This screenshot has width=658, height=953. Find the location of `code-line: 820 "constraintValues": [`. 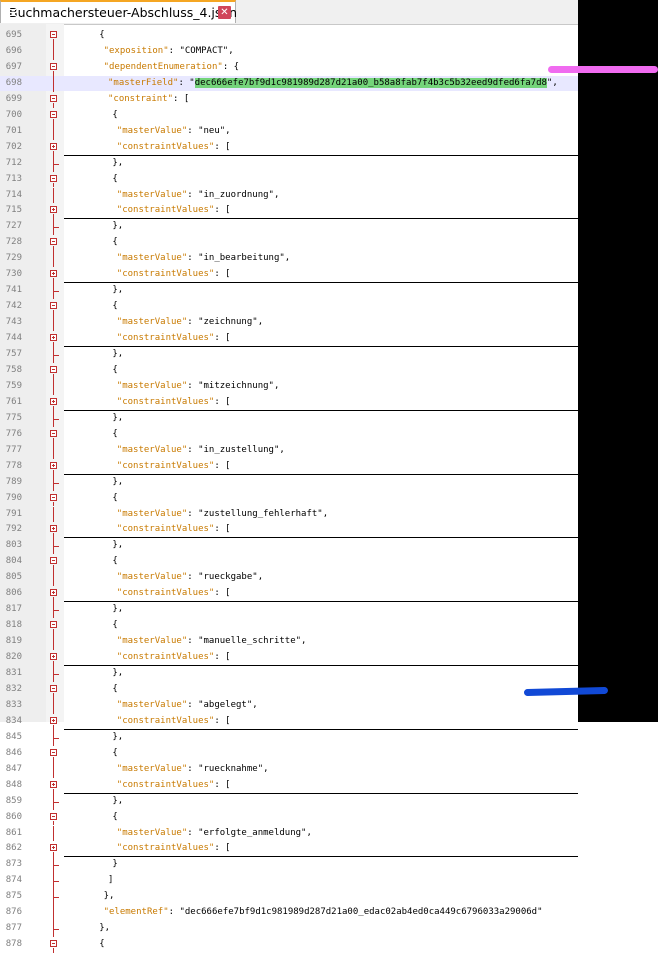

code-line: 820 "constraintValues": [ is located at coordinates (289, 657).